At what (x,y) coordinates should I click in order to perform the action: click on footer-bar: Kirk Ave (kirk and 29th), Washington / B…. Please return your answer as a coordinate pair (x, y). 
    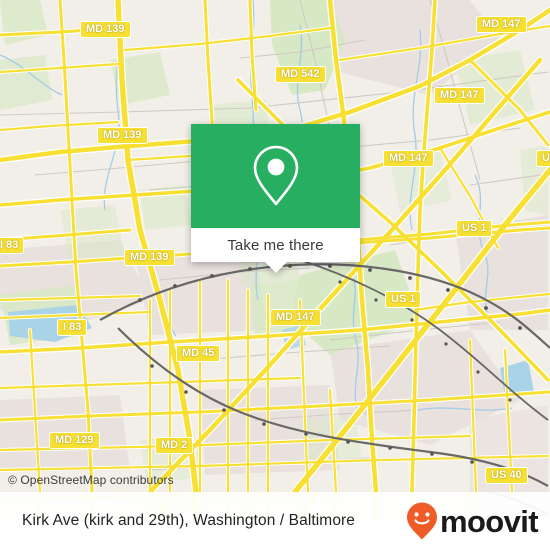
    Looking at the image, I should click on (275, 521).